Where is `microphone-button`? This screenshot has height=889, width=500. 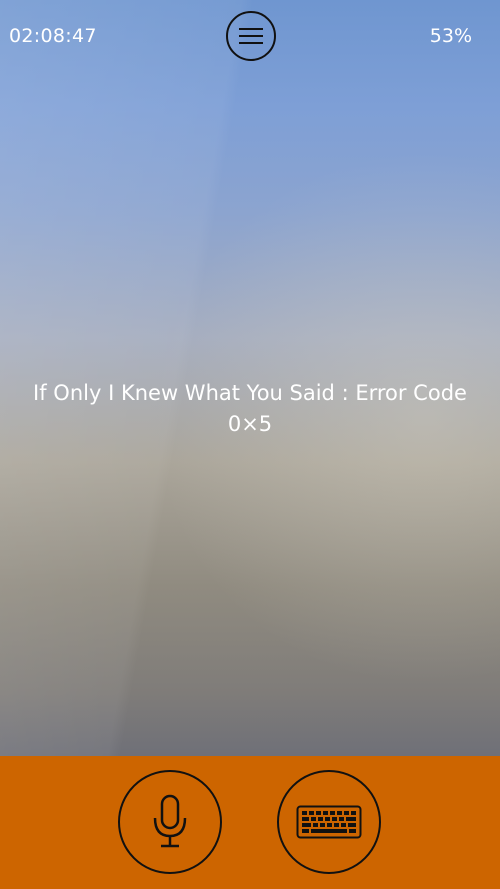
microphone-button is located at coordinates (170, 822).